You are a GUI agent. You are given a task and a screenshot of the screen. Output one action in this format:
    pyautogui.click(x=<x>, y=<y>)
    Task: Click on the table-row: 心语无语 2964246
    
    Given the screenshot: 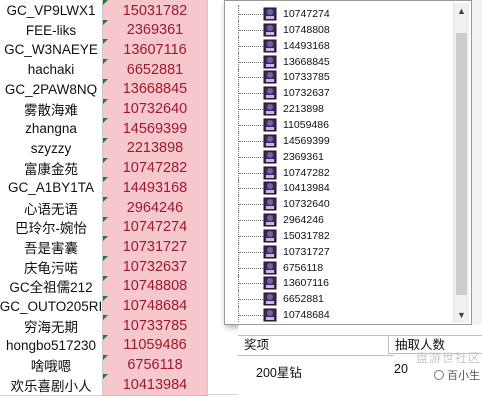 What is the action you would take?
    pyautogui.click(x=119, y=208)
    